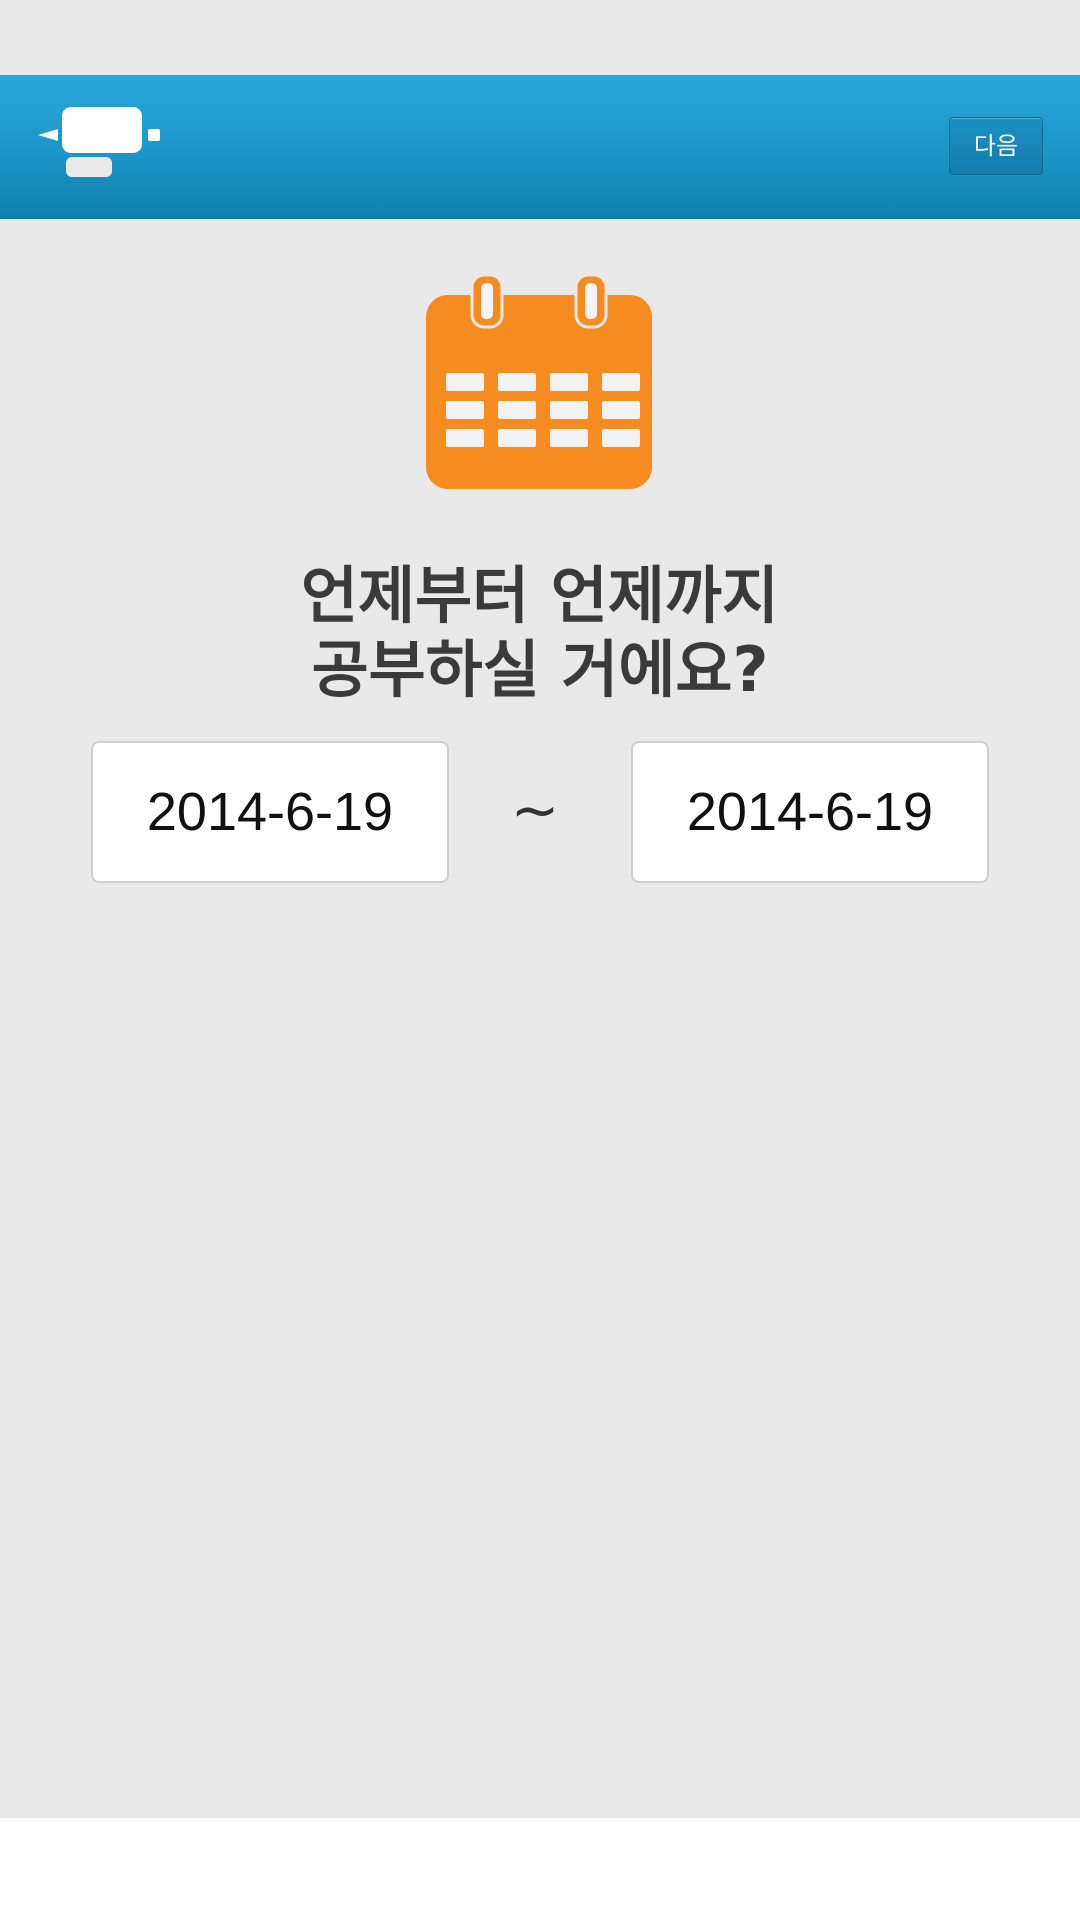  I want to click on app-bar: 다음, so click(540, 147).